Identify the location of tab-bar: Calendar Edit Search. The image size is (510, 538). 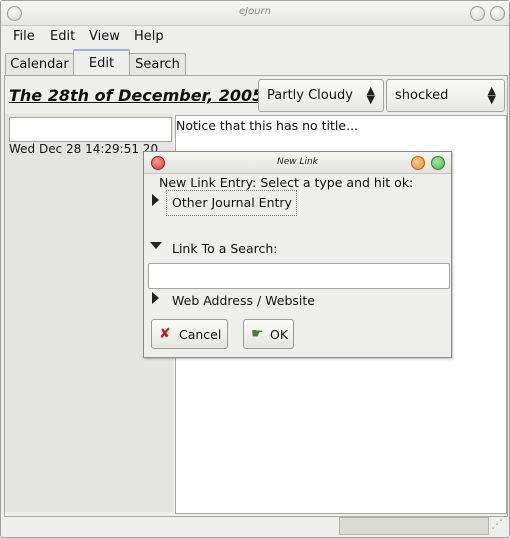
(255, 63).